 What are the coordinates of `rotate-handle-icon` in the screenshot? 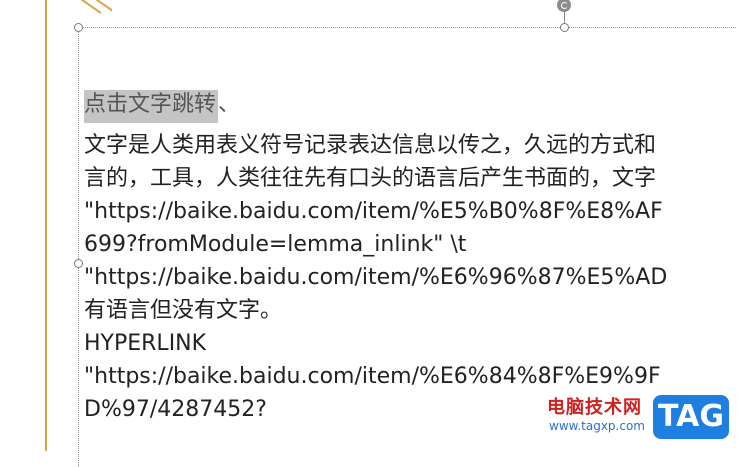 It's located at (564, 6).